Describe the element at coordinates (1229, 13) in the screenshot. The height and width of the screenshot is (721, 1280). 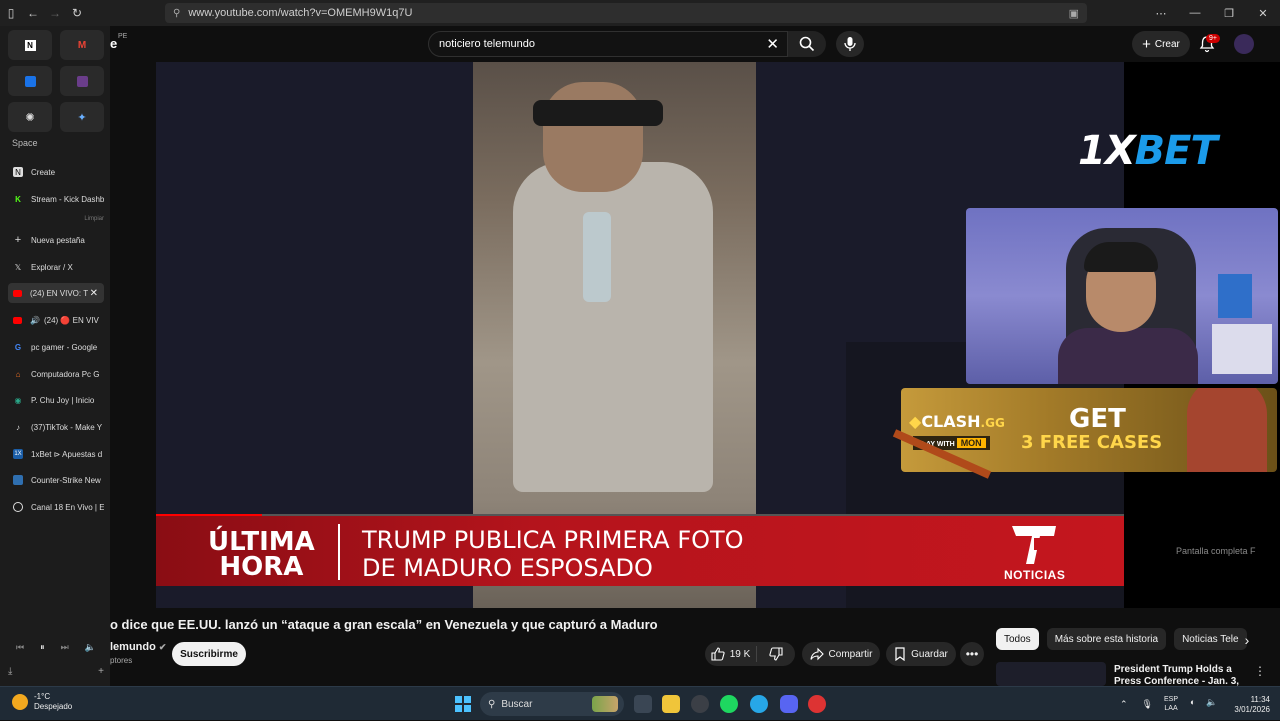
I see `maximize-button: ❐` at that location.